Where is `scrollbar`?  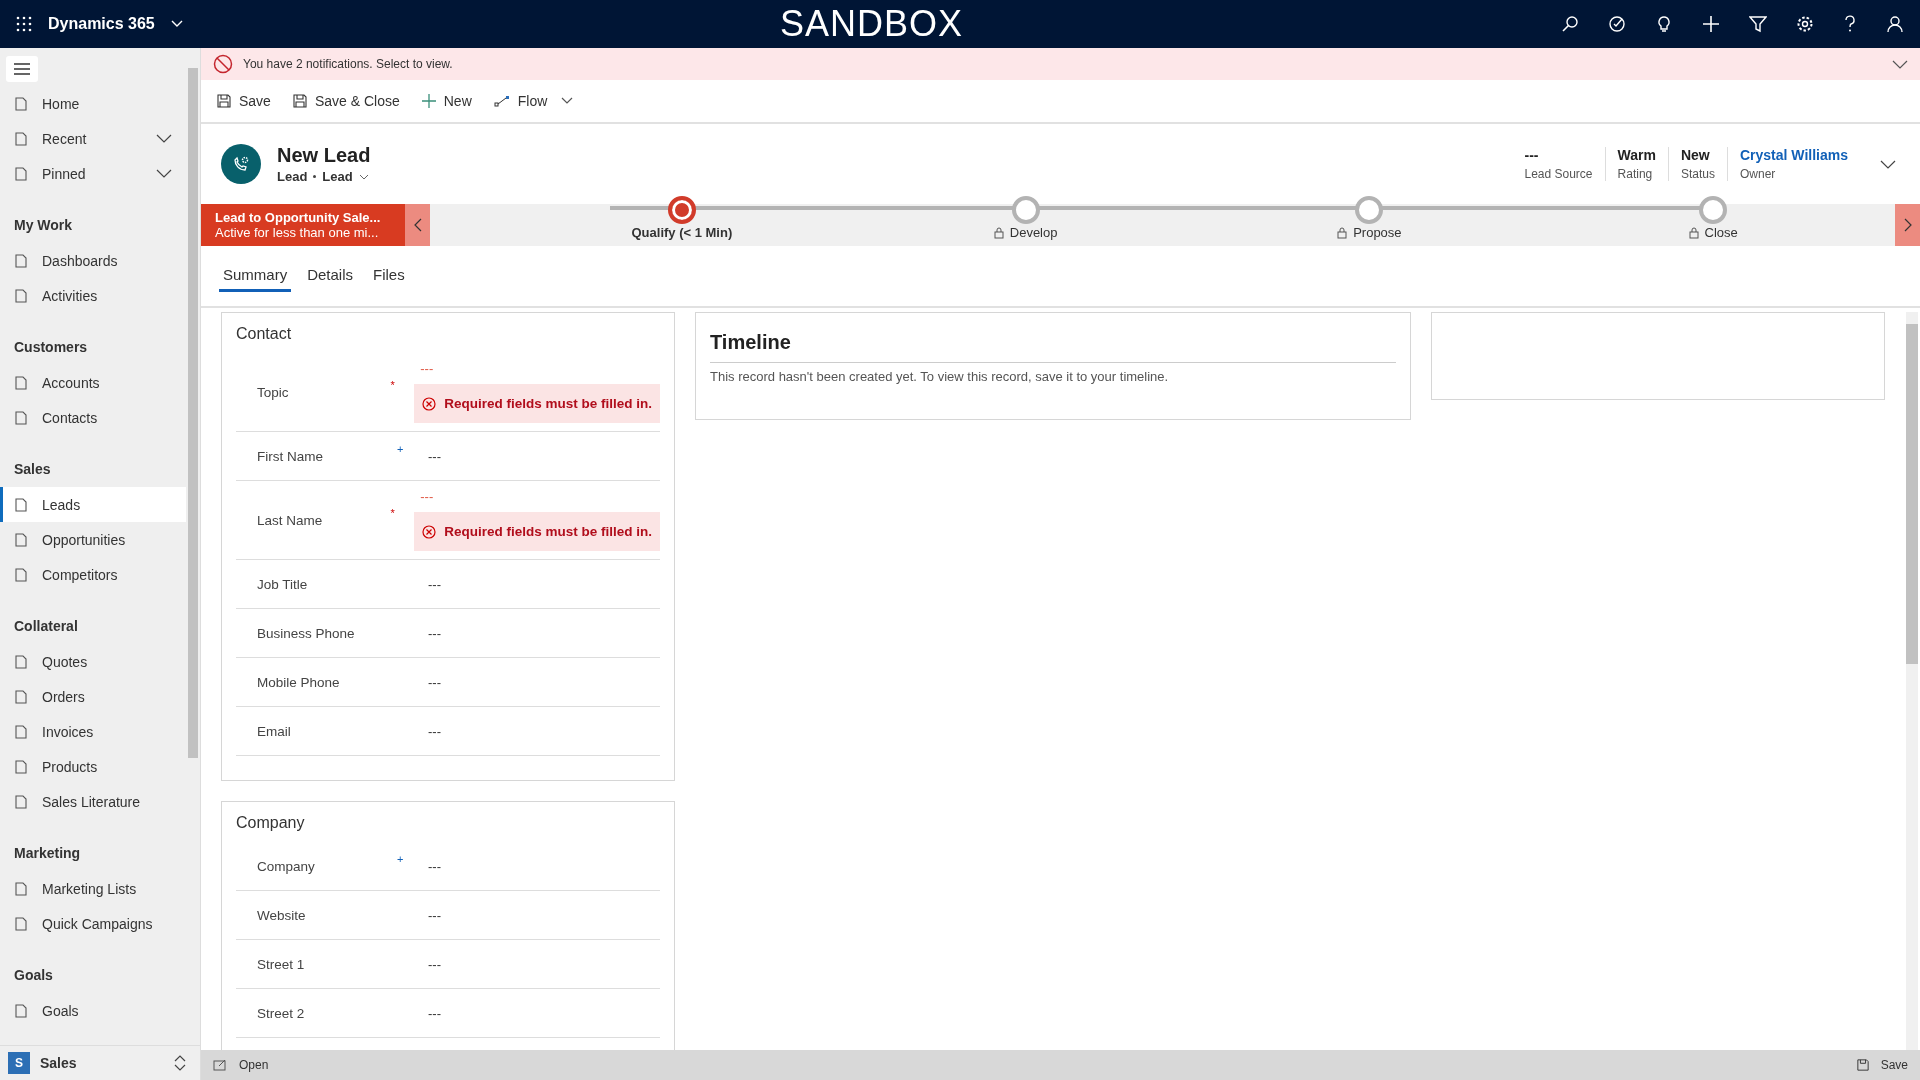
scrollbar is located at coordinates (1912, 681).